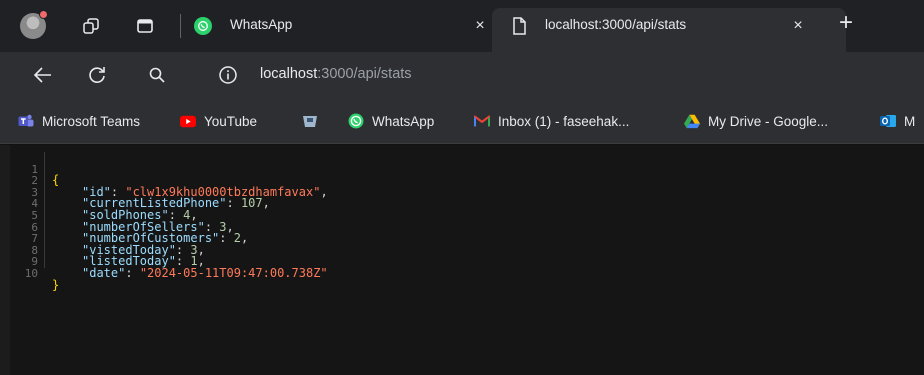 This screenshot has width=924, height=375. What do you see at coordinates (237, 238) in the screenshot?
I see `json-value: 2` at bounding box center [237, 238].